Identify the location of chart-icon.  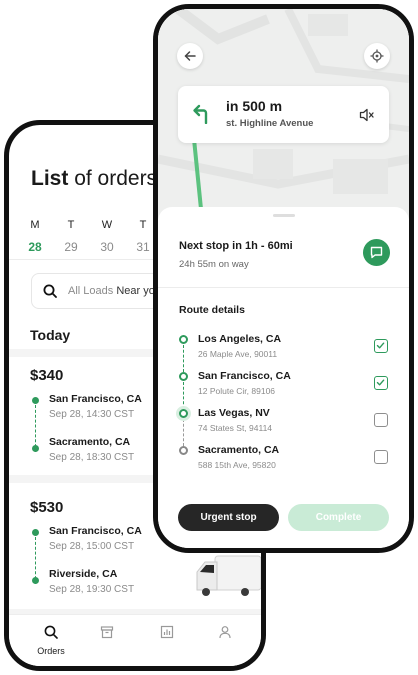
(167, 632).